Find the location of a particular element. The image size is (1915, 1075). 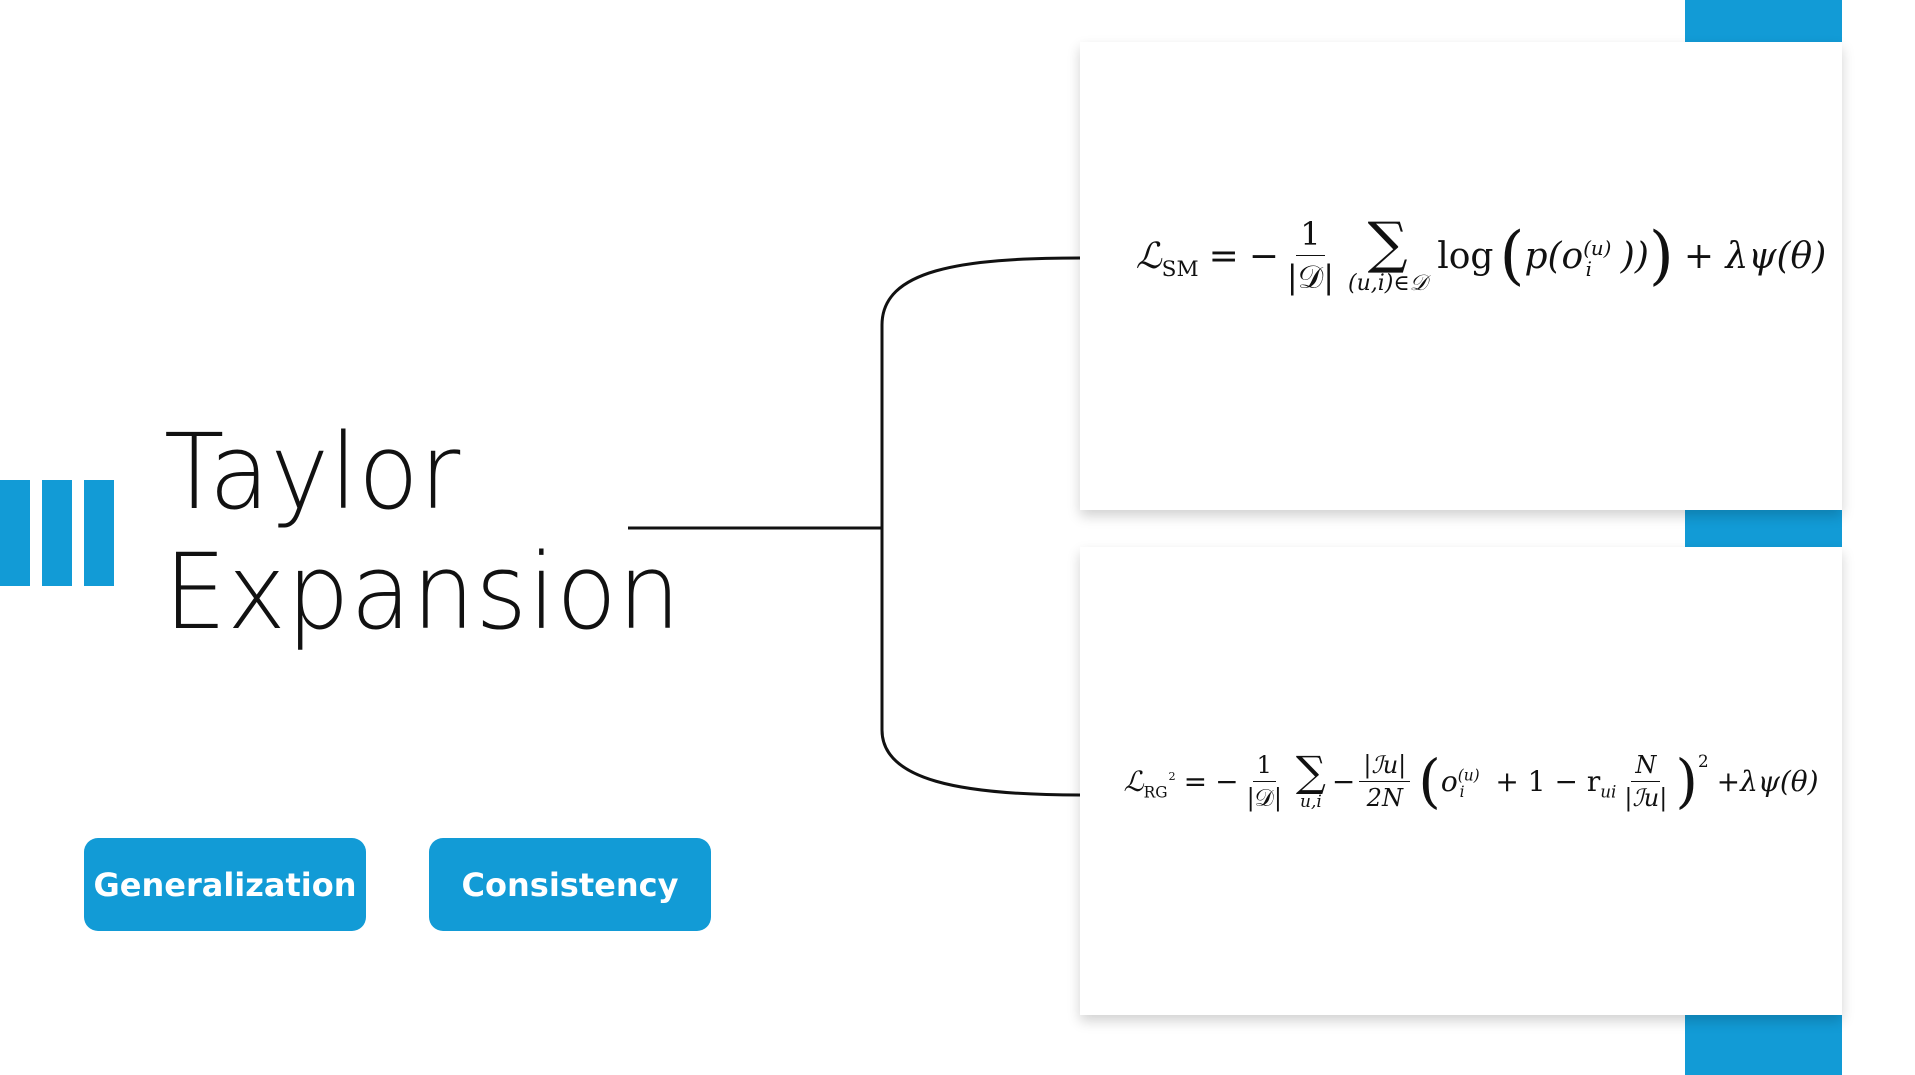

o-term: o(u)i is located at coordinates (1460, 783).